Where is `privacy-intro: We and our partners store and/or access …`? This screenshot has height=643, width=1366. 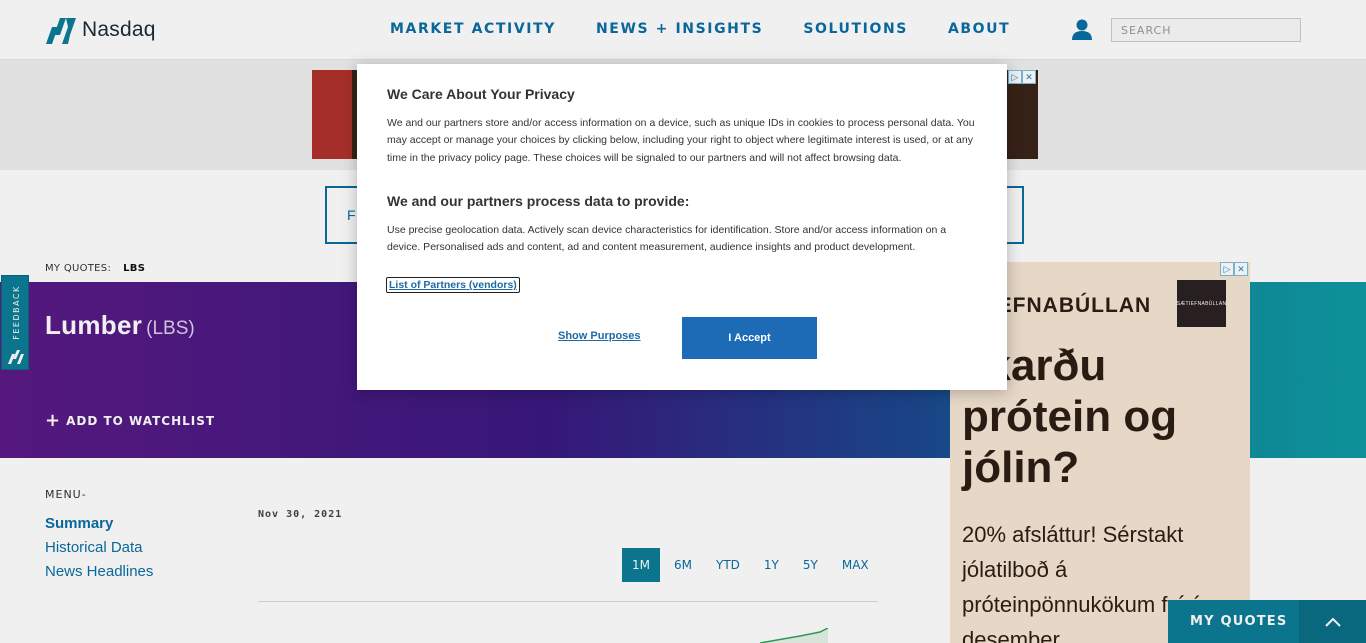 privacy-intro: We and our partners store and/or access … is located at coordinates (681, 140).